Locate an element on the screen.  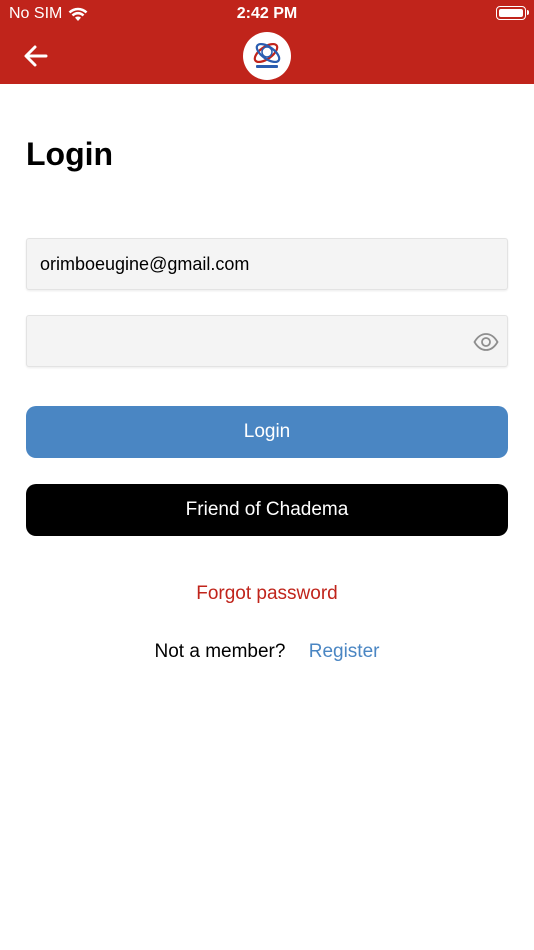
email-field-container is located at coordinates (267, 264).